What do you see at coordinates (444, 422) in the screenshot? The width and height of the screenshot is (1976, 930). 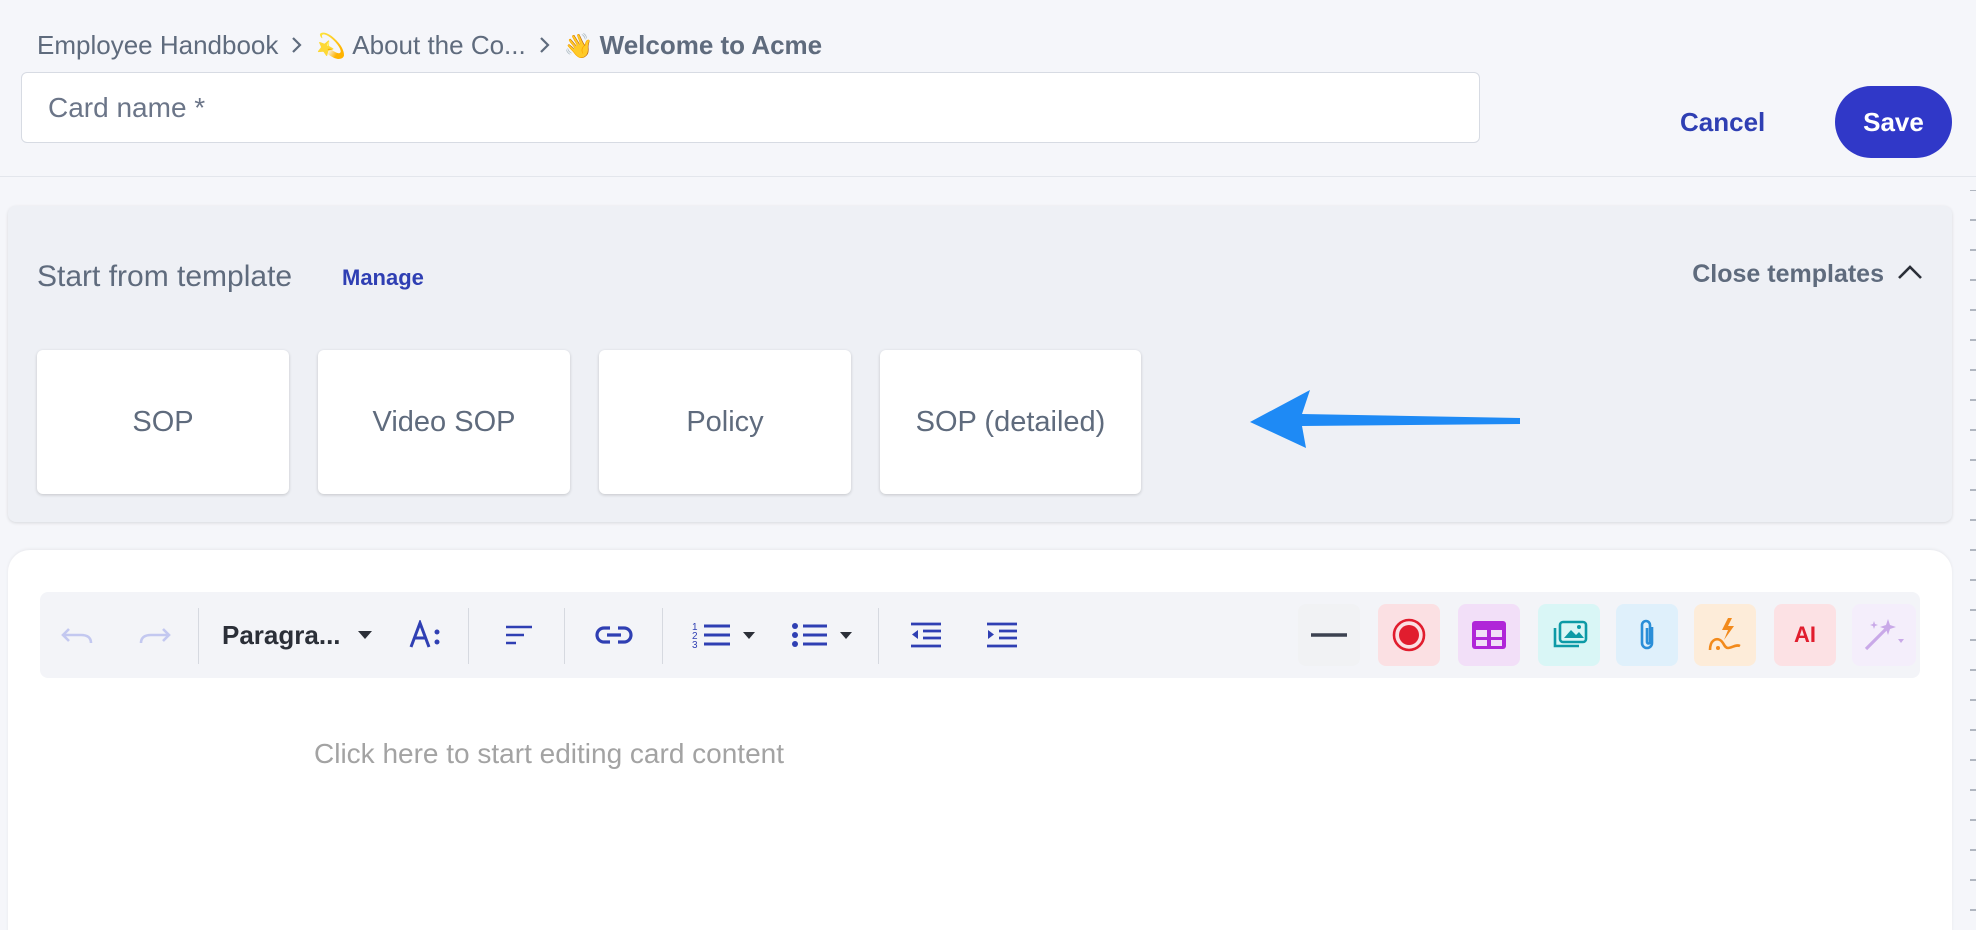 I see `template-card-video-sop: Video SOP` at bounding box center [444, 422].